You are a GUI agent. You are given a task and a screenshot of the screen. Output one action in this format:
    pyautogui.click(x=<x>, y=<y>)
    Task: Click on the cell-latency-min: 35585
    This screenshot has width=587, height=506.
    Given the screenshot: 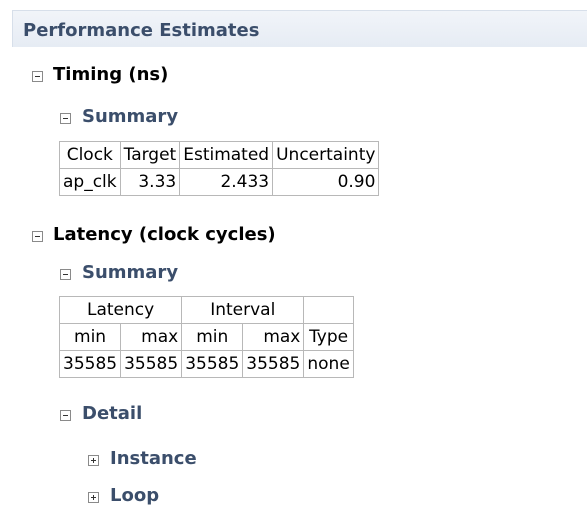 What is the action you would take?
    pyautogui.click(x=90, y=364)
    